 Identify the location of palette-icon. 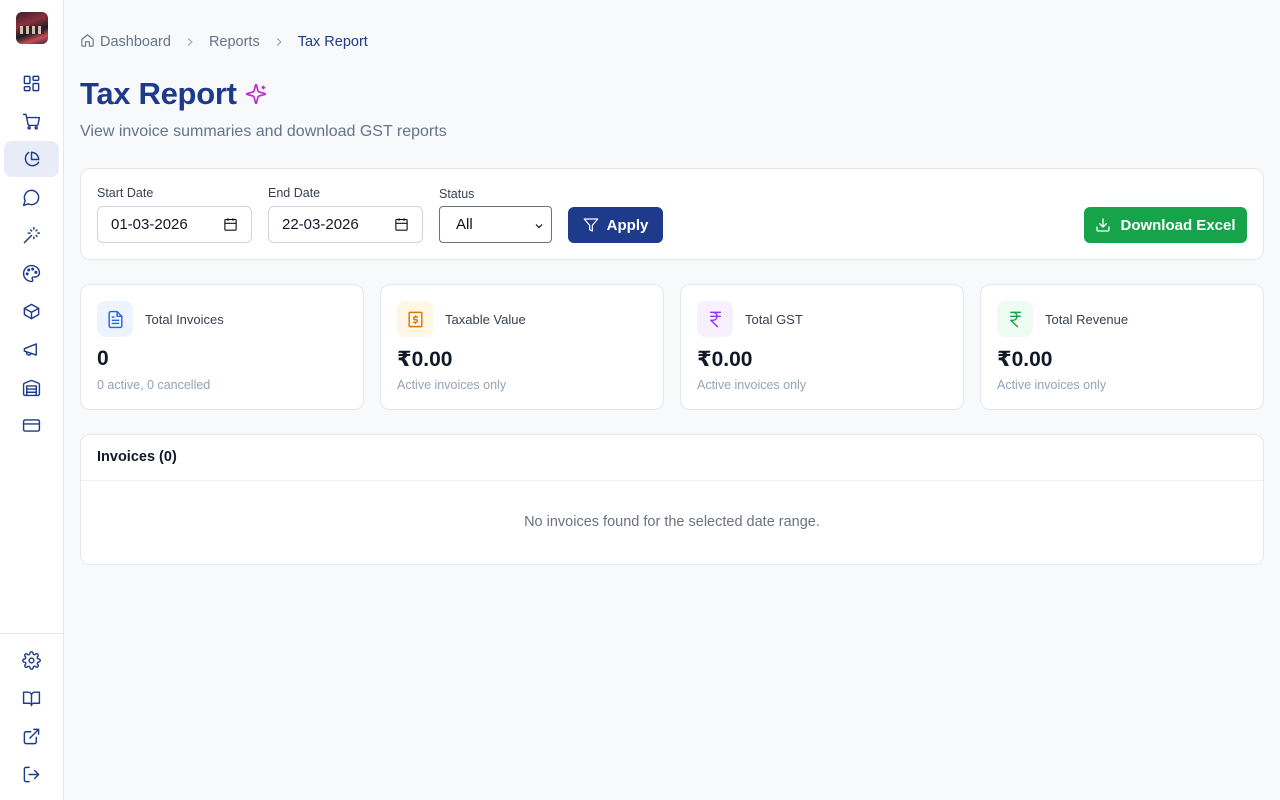
(31, 273).